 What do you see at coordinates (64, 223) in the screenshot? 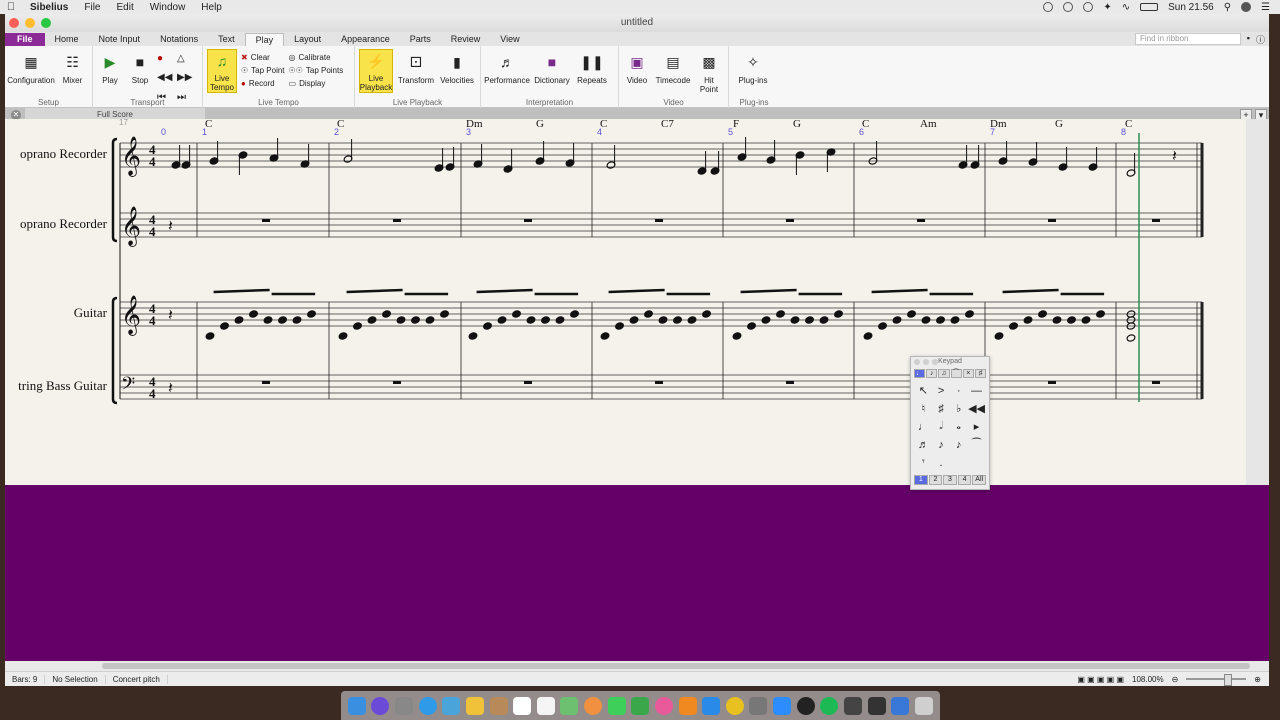
I see `instrument-name: oprano Recorder` at bounding box center [64, 223].